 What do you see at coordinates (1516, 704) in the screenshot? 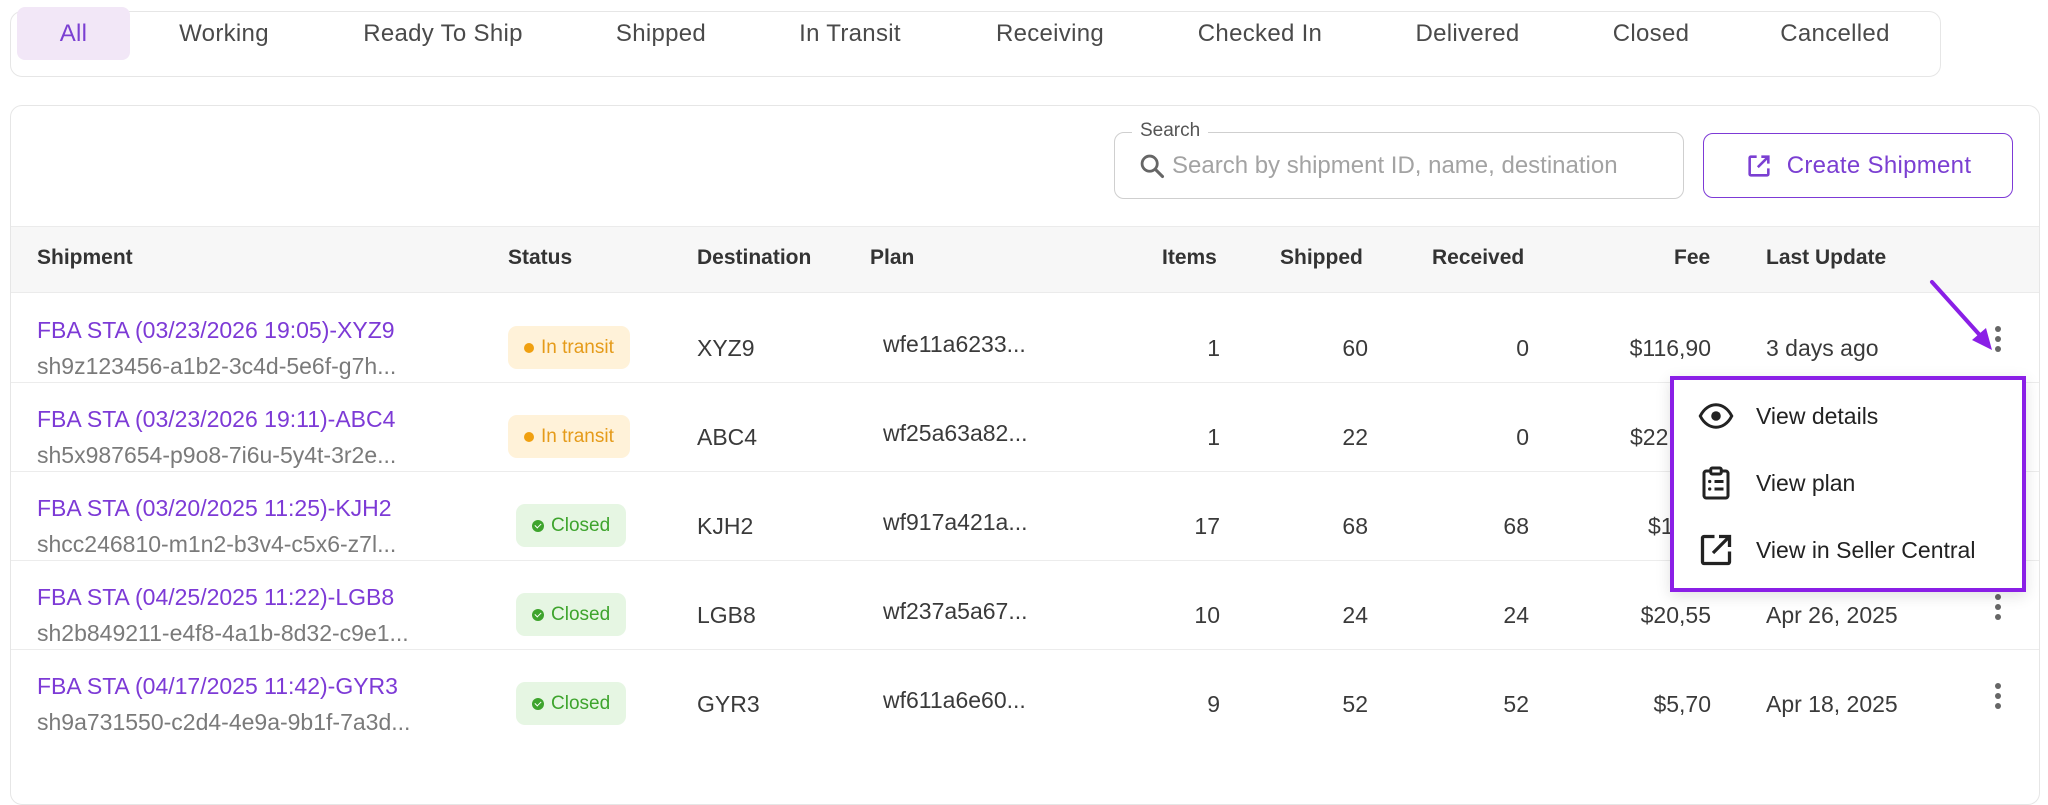
I see `received-cell: 52` at bounding box center [1516, 704].